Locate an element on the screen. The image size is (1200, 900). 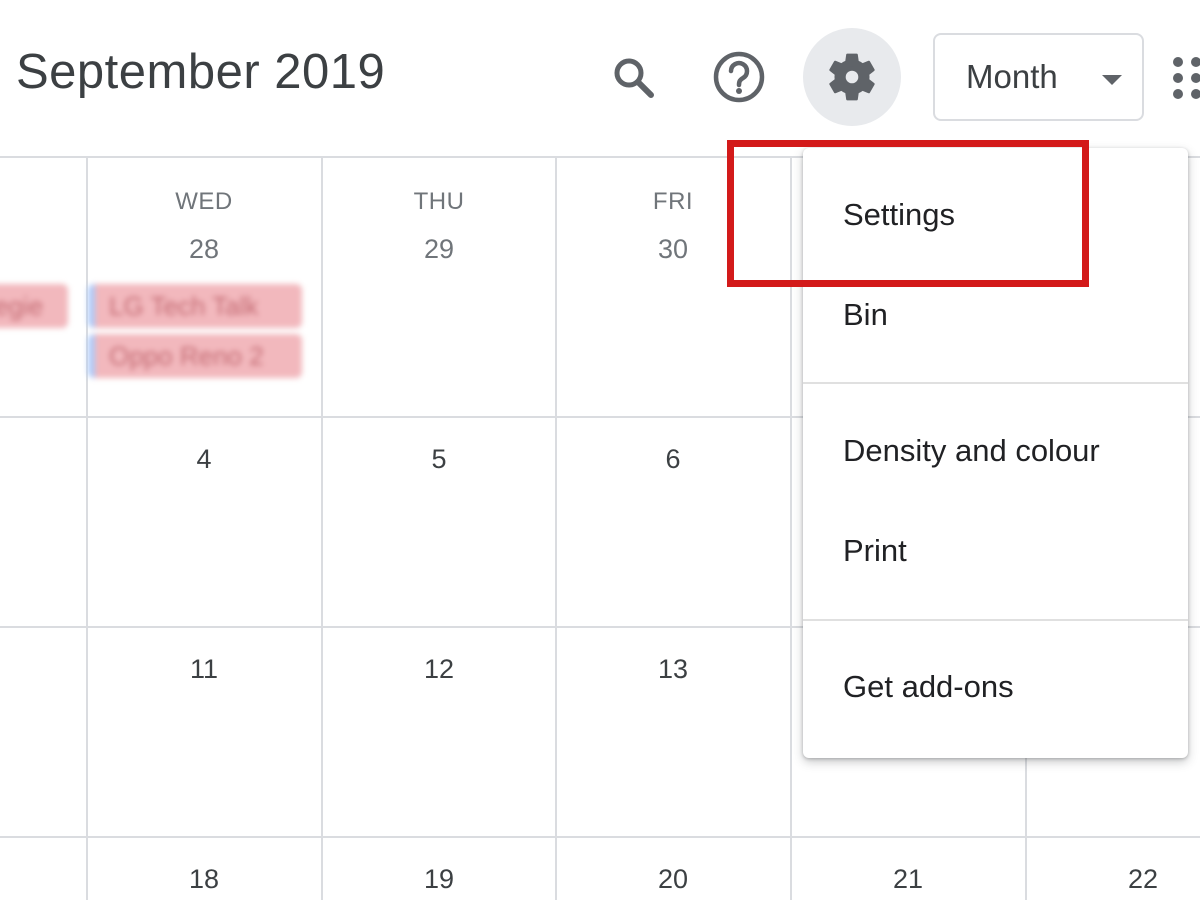
day-number: 22 is located at coordinates (1113, 879).